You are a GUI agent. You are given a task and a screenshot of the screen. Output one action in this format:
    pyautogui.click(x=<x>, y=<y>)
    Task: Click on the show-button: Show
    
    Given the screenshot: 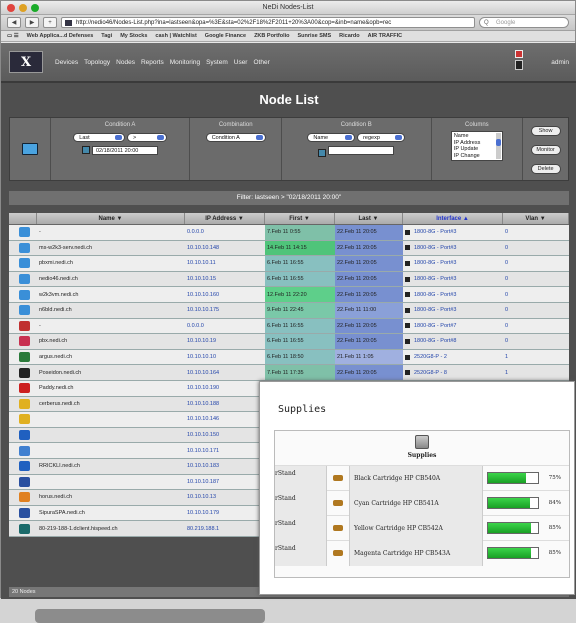 What is the action you would take?
    pyautogui.click(x=545, y=131)
    